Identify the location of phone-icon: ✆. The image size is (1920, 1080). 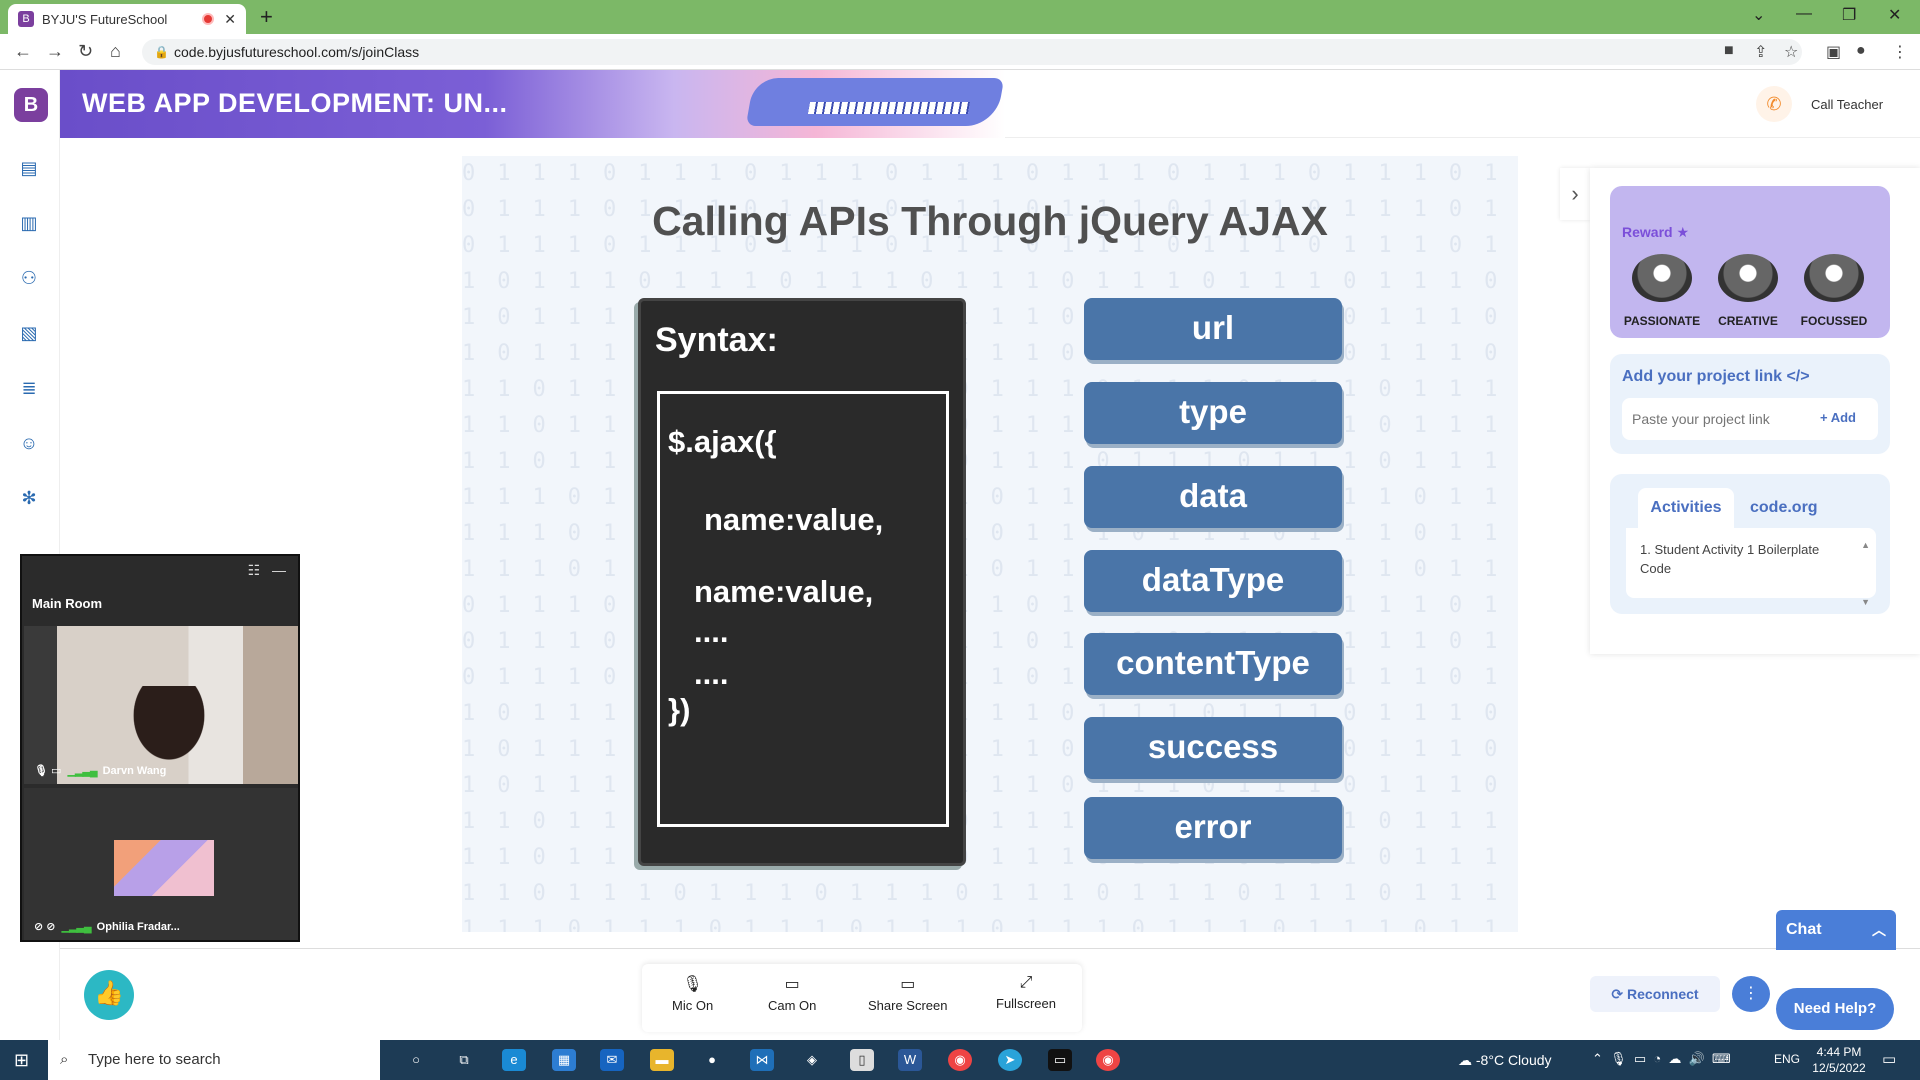
(1774, 104).